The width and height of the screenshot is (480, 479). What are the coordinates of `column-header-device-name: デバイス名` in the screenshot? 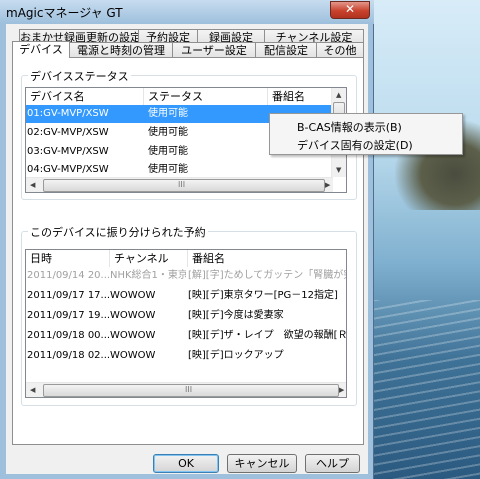 It's located at (85, 96).